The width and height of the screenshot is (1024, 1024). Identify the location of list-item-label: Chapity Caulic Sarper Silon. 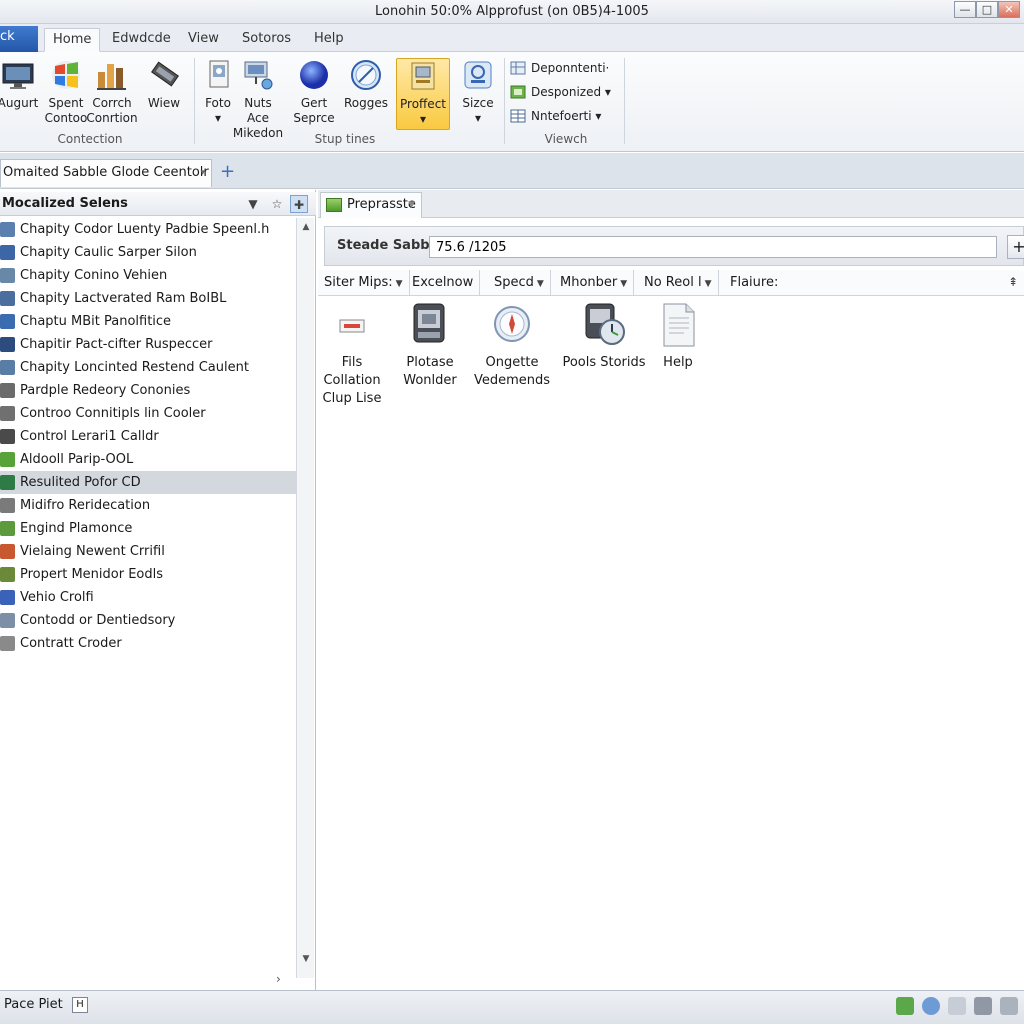
(108, 252).